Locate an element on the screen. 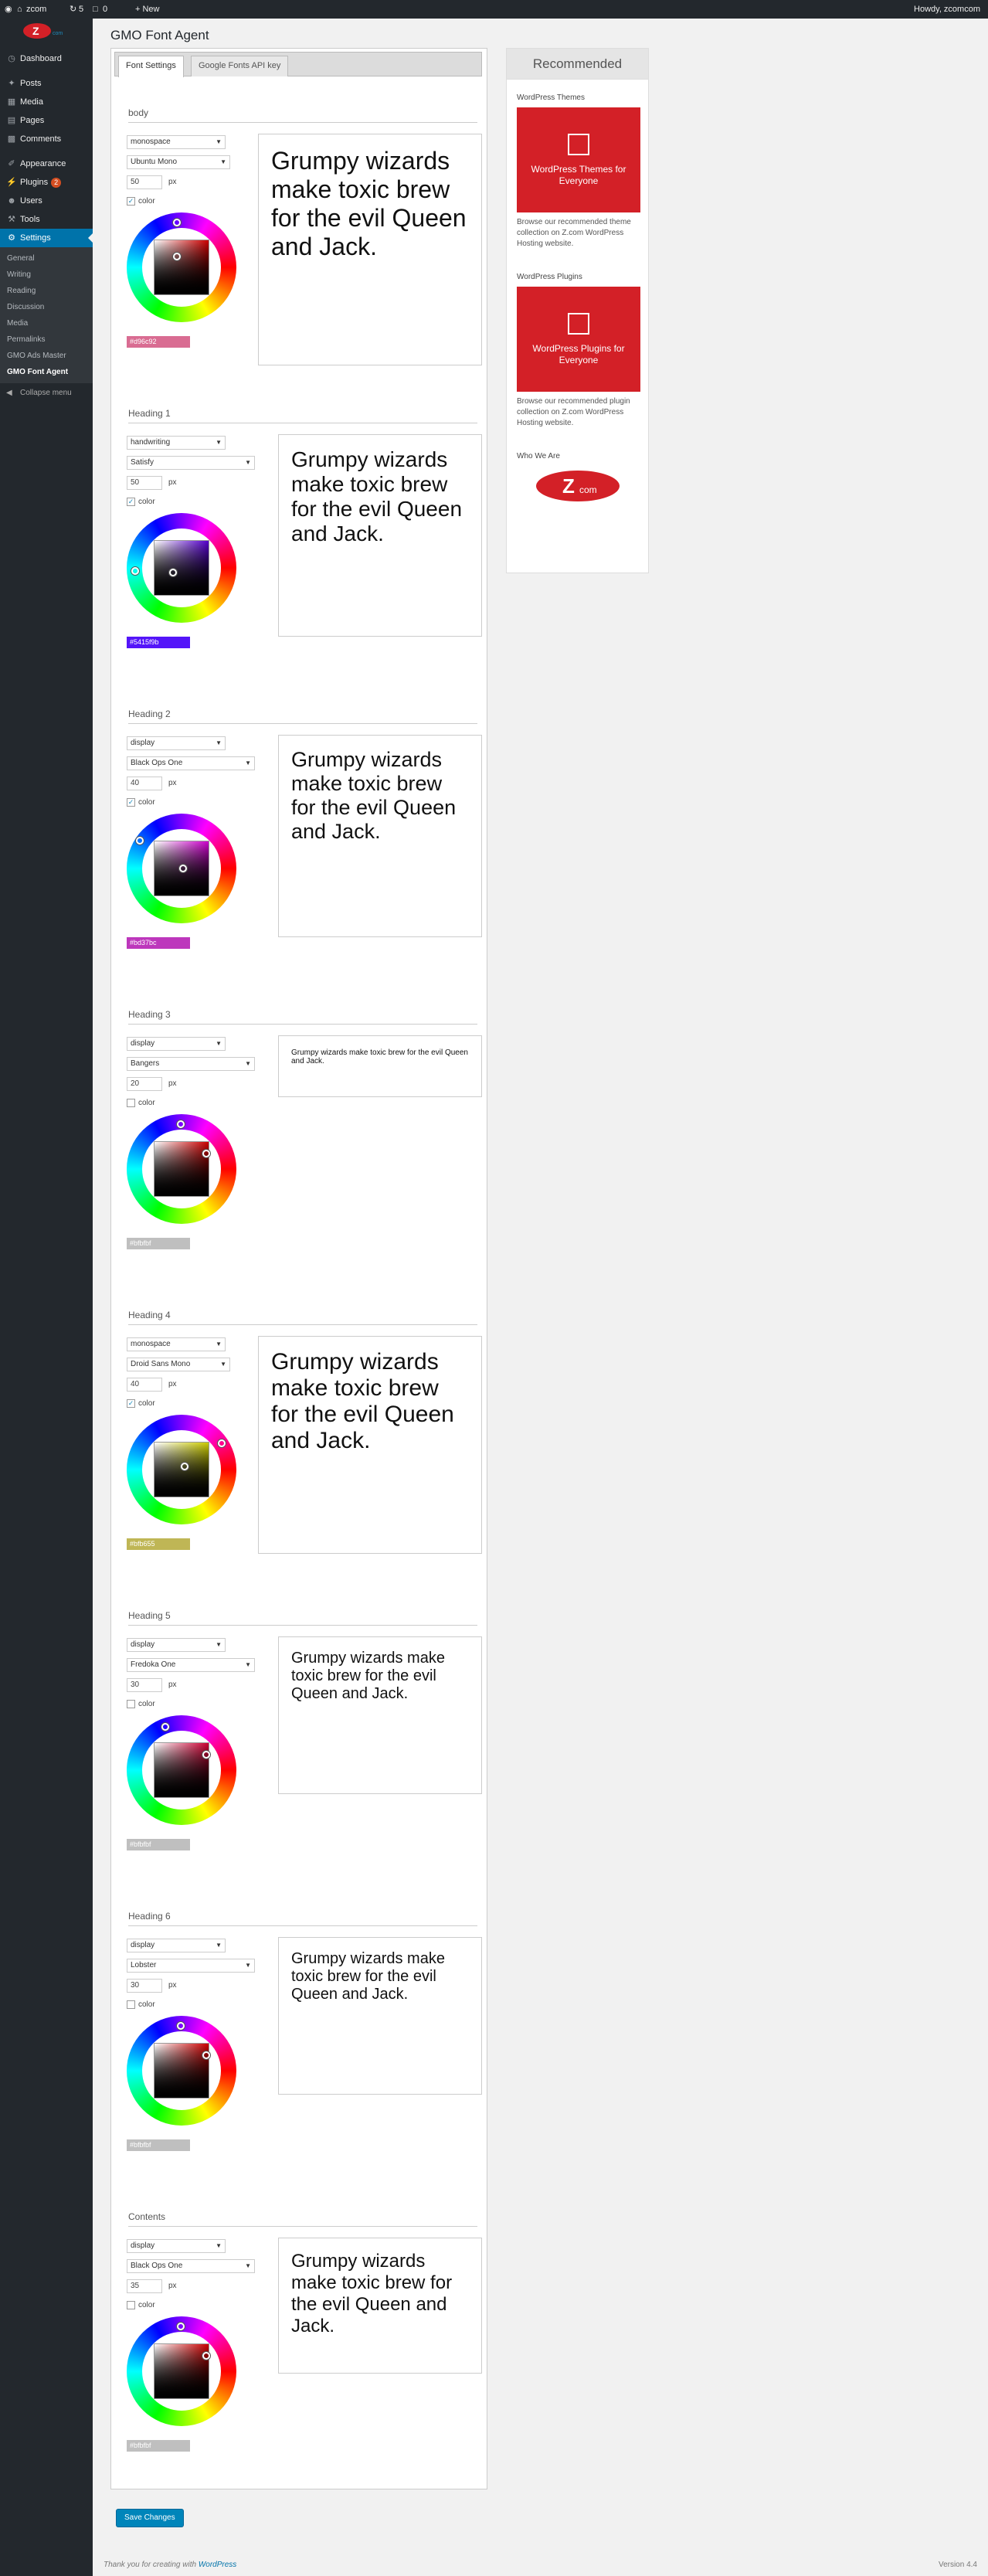 Image resolution: width=988 pixels, height=2576 pixels. brand-logo: Z com is located at coordinates (51, 31).